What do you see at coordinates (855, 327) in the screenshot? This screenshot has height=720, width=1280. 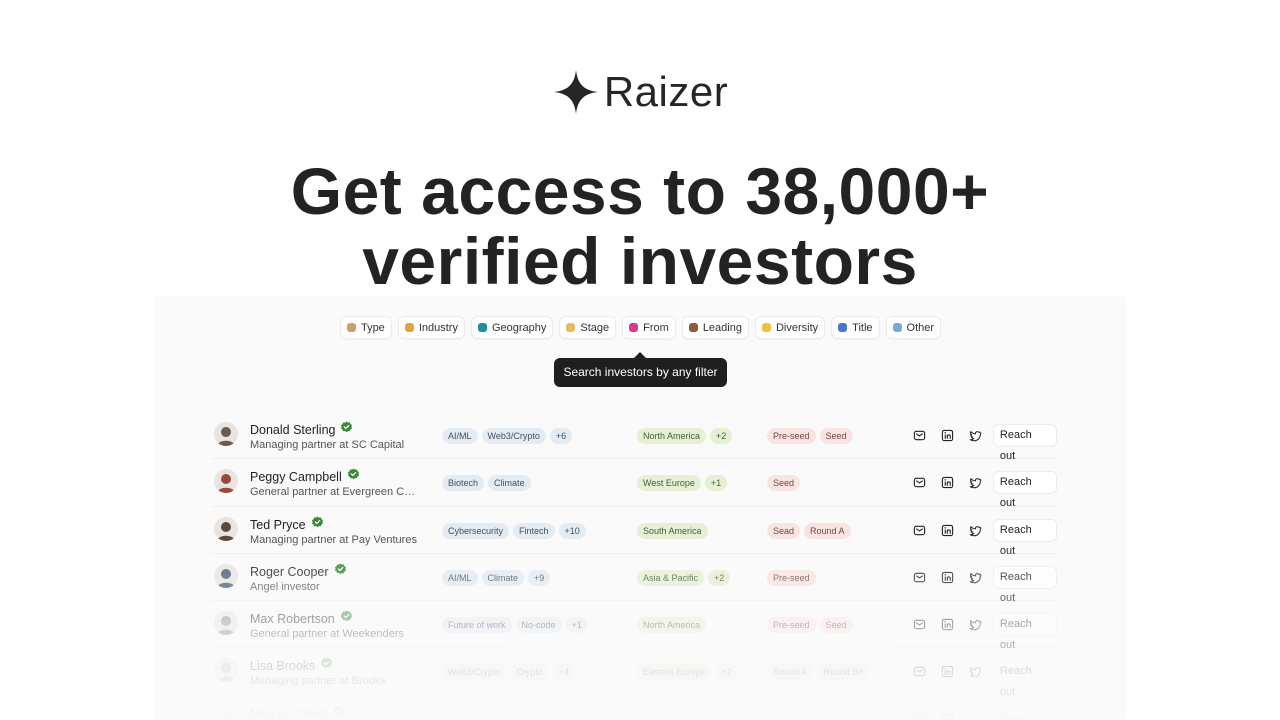 I see `filter-chip-title: Title` at bounding box center [855, 327].